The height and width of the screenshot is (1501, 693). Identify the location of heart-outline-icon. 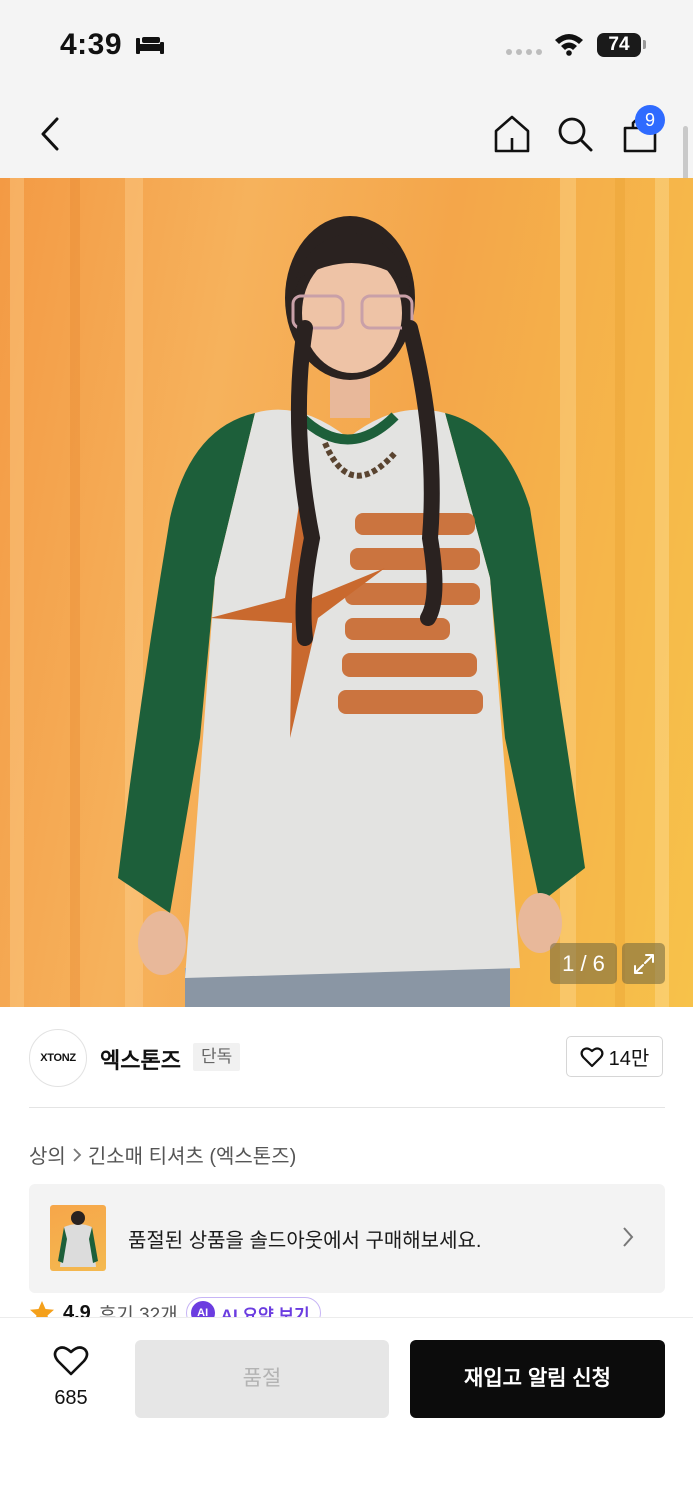
(71, 1361).